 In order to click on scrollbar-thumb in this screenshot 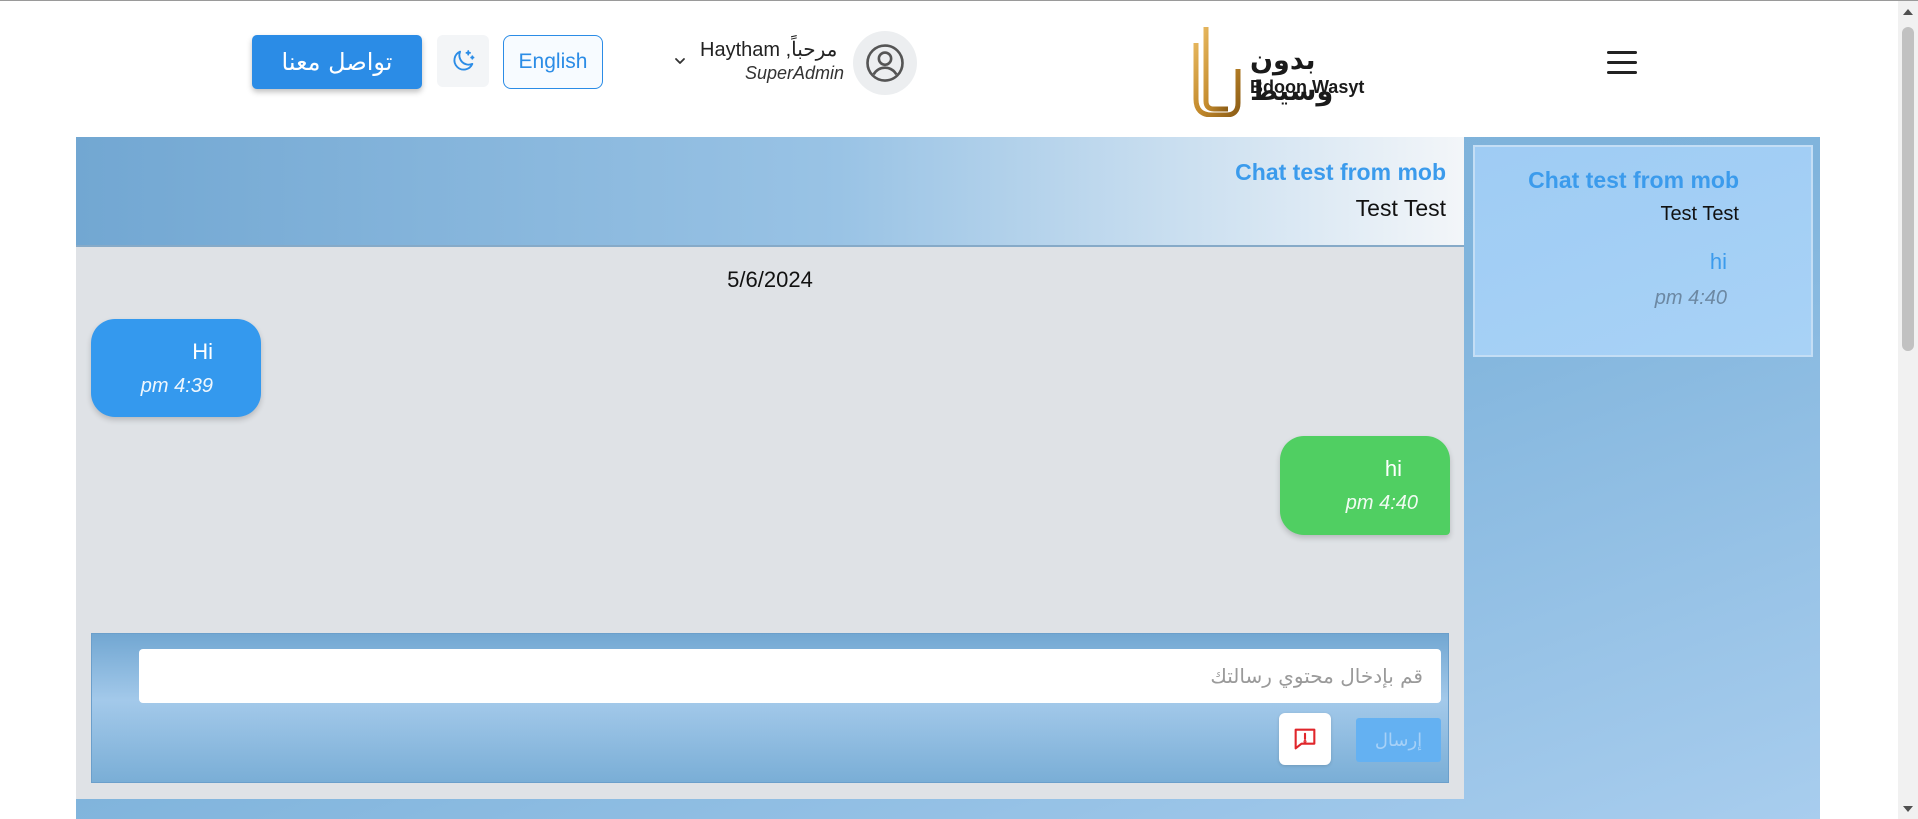, I will do `click(1908, 189)`.